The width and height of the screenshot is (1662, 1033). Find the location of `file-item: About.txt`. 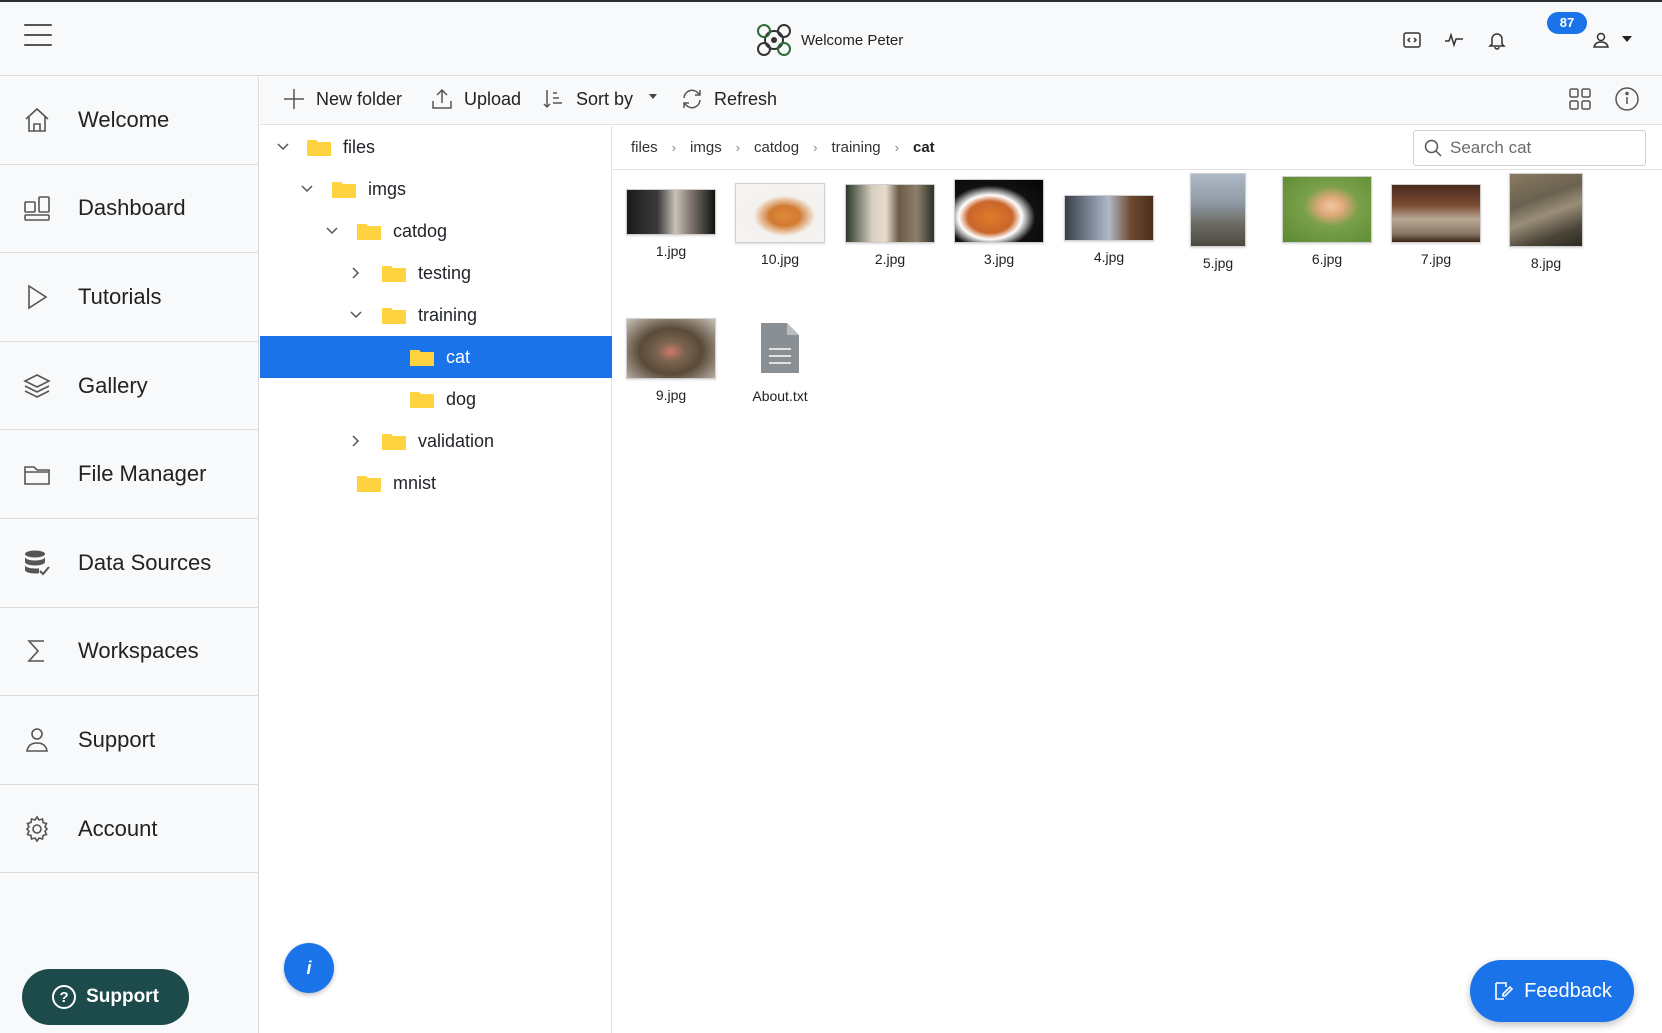

file-item: About.txt is located at coordinates (780, 362).